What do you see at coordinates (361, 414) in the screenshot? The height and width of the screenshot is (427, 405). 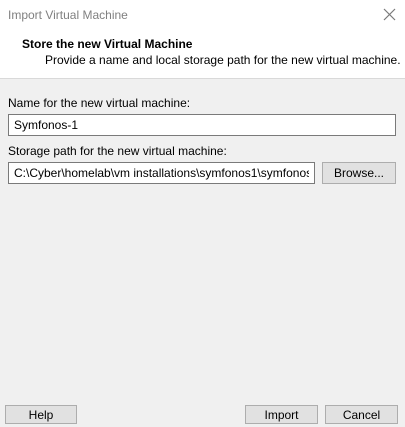 I see `cancel-button: Cancel` at bounding box center [361, 414].